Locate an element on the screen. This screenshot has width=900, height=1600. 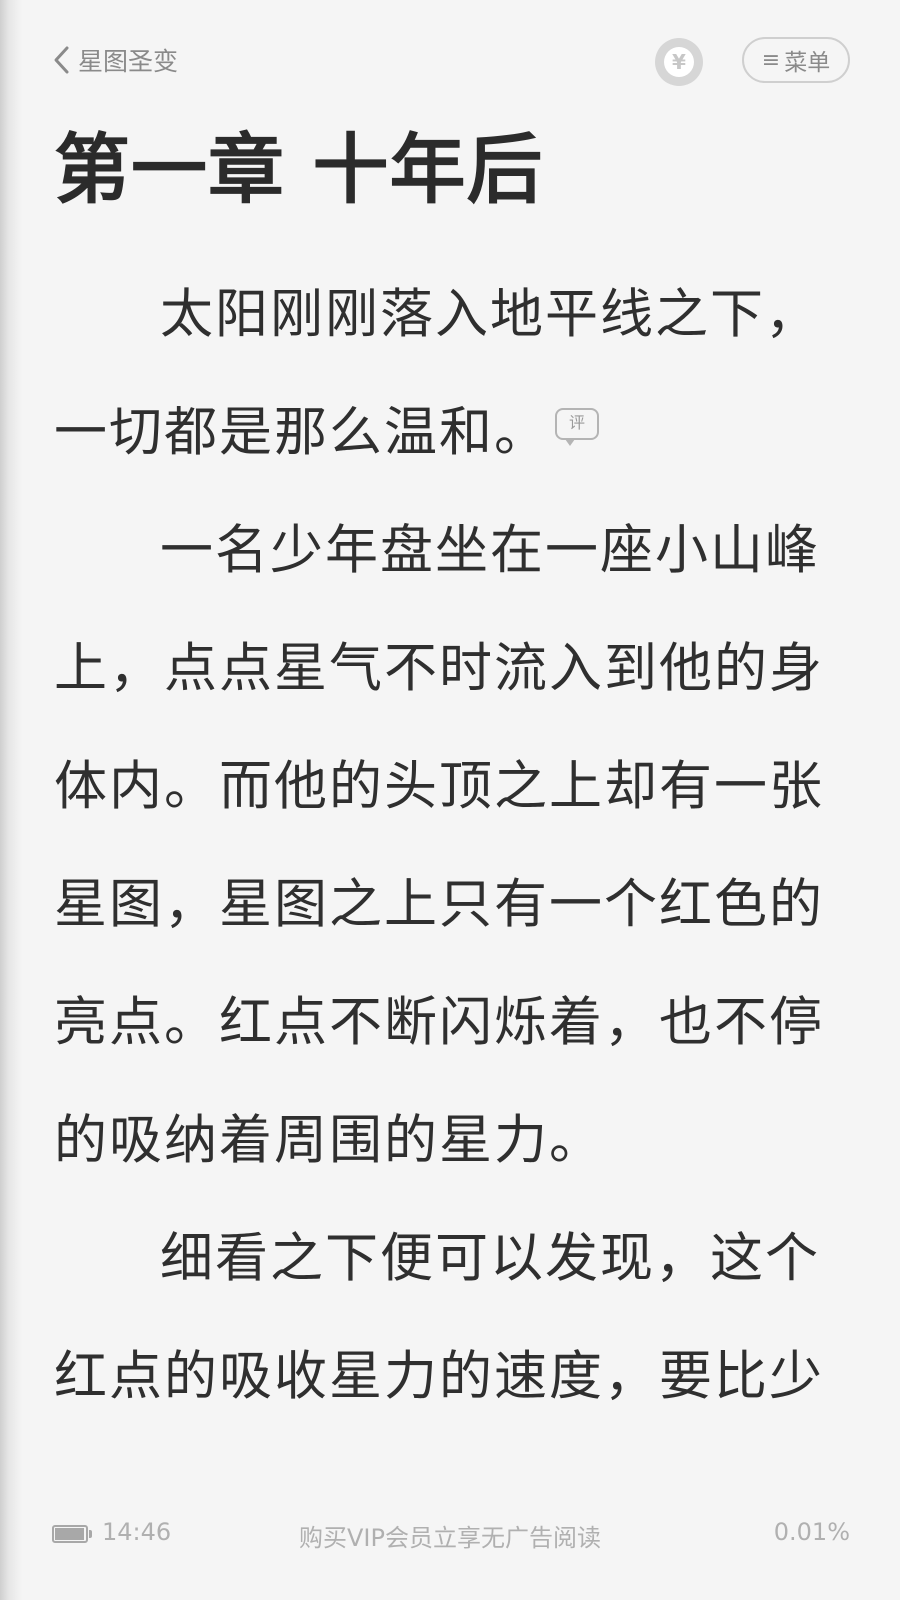
book-title: 星图圣变 is located at coordinates (128, 61).